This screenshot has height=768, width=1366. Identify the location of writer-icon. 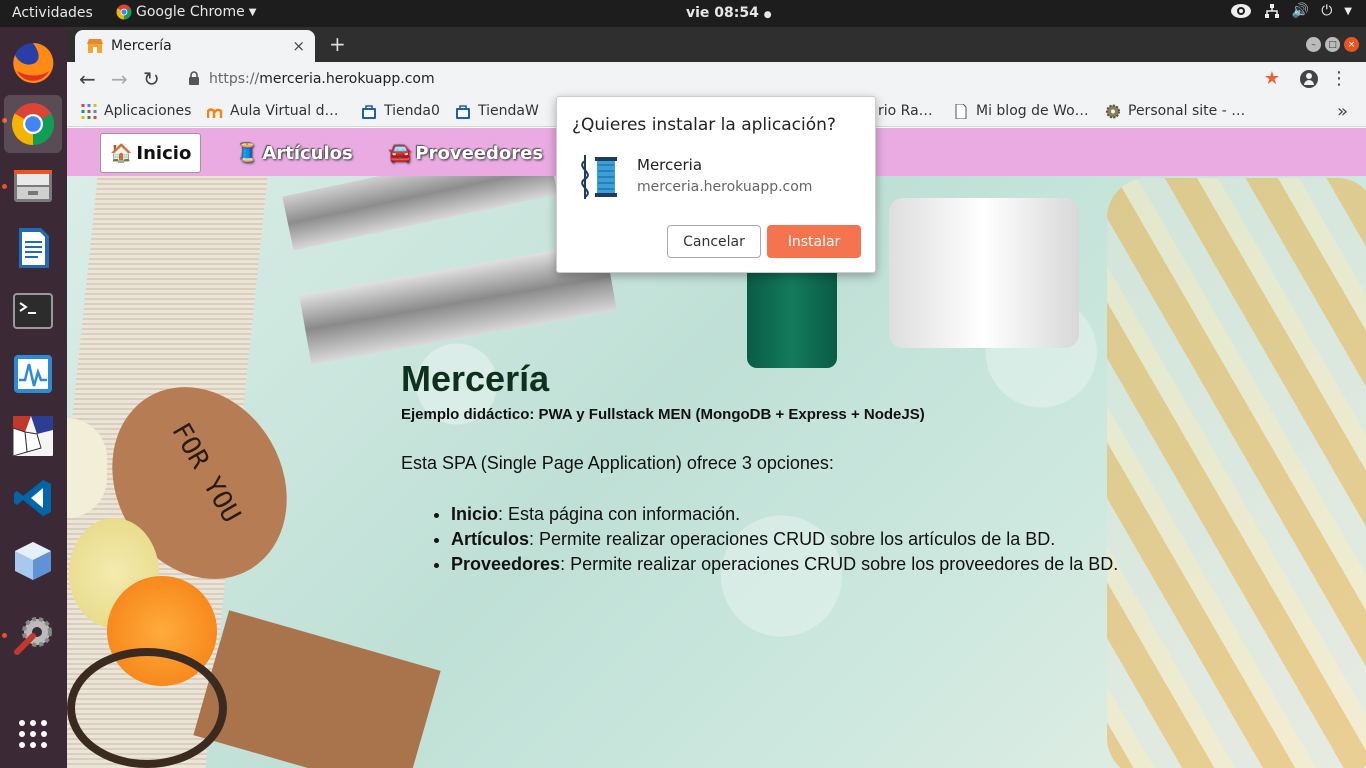
(34, 248).